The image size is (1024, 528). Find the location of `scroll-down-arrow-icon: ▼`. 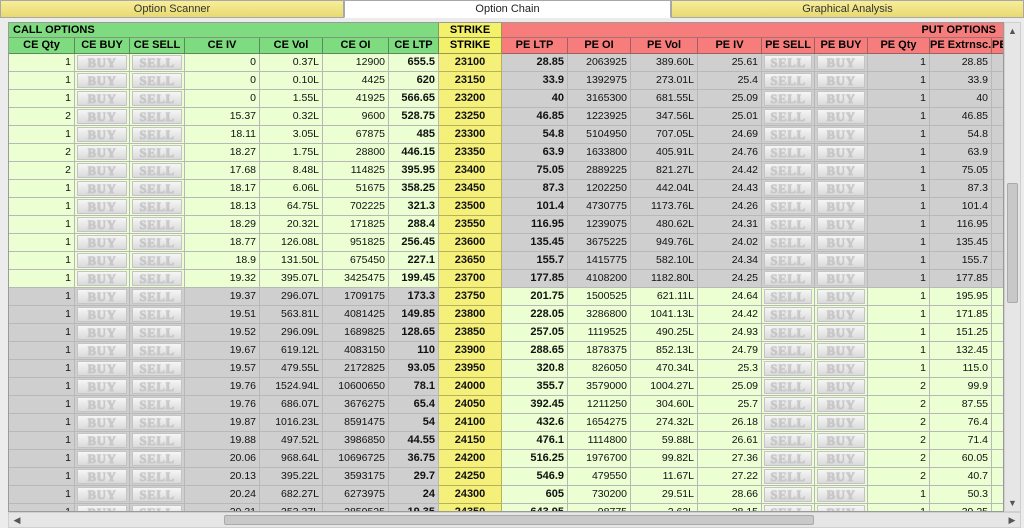

scroll-down-arrow-icon: ▼ is located at coordinates (1012, 503).